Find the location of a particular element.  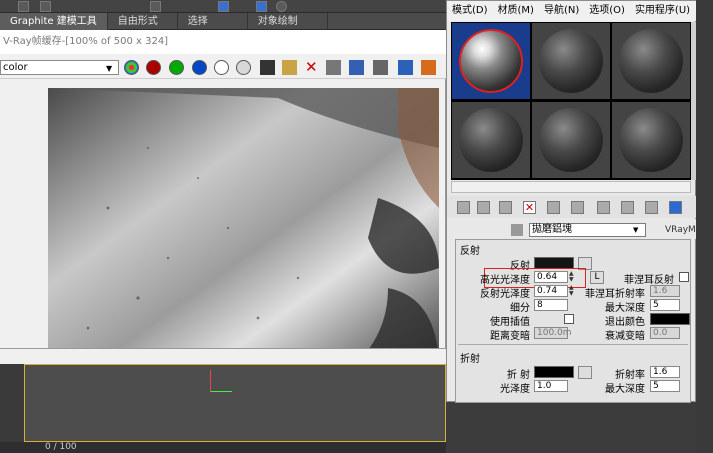

open-folder-icon is located at coordinates (289, 67).